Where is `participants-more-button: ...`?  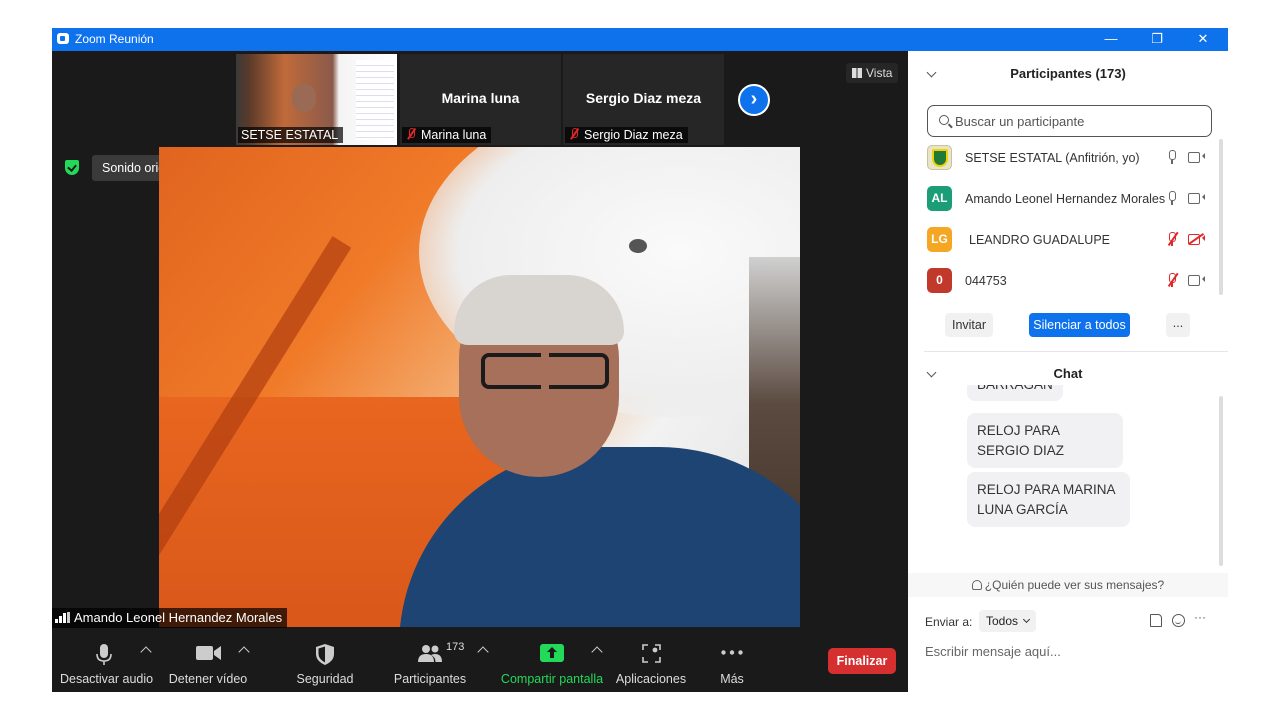
participants-more-button: ... is located at coordinates (1178, 325).